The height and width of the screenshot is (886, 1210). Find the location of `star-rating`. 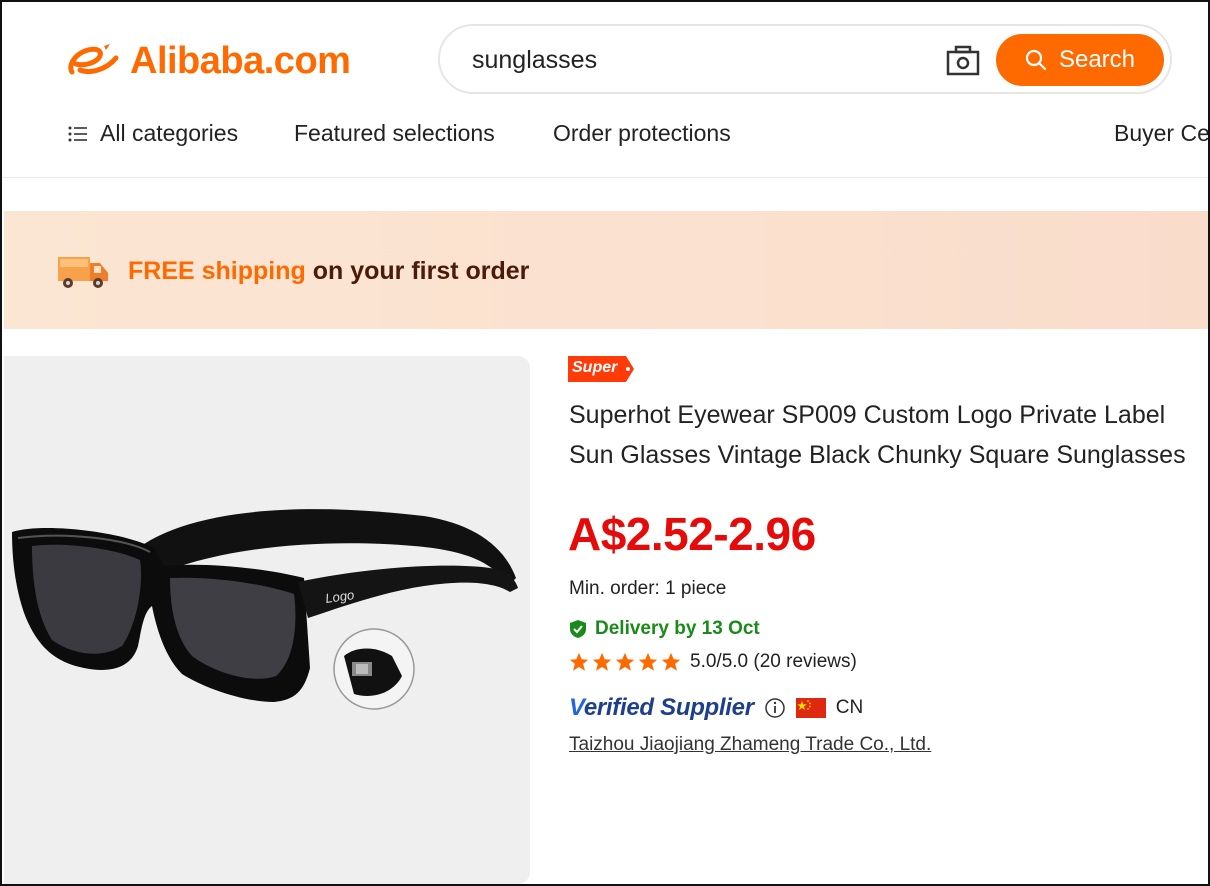

star-rating is located at coordinates (625, 662).